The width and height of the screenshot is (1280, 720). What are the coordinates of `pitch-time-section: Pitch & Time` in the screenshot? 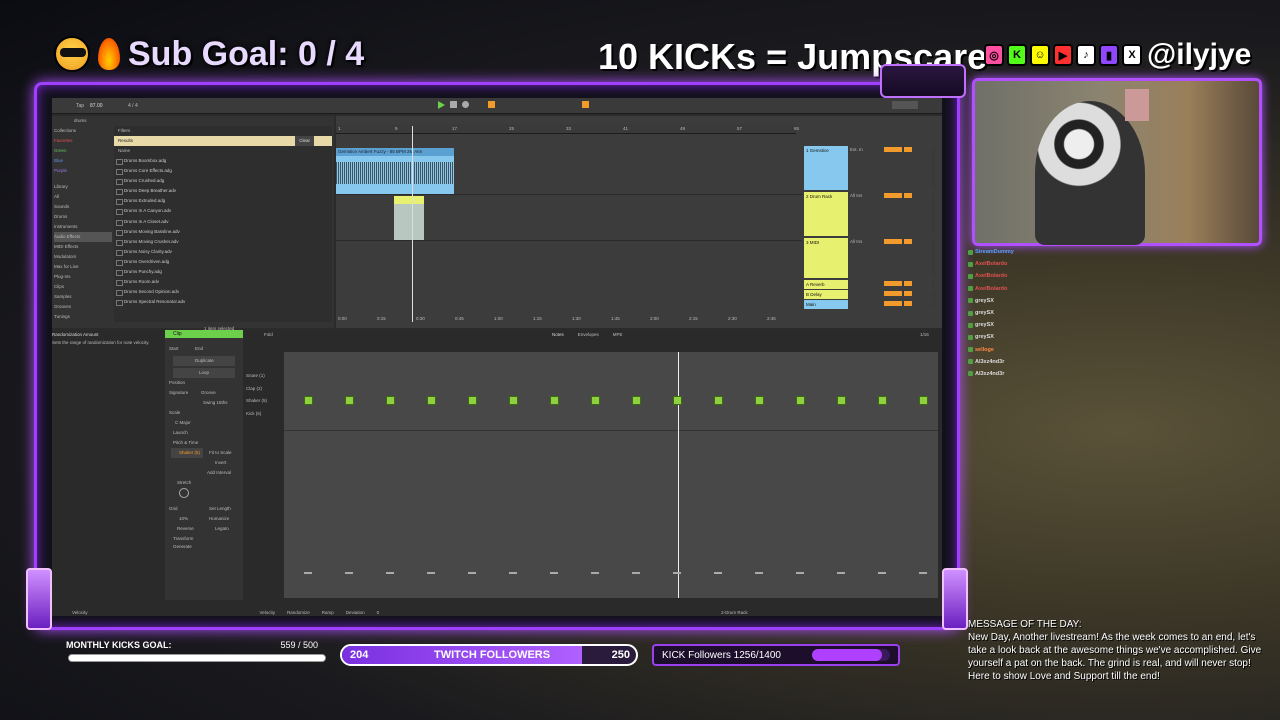 It's located at (204, 443).